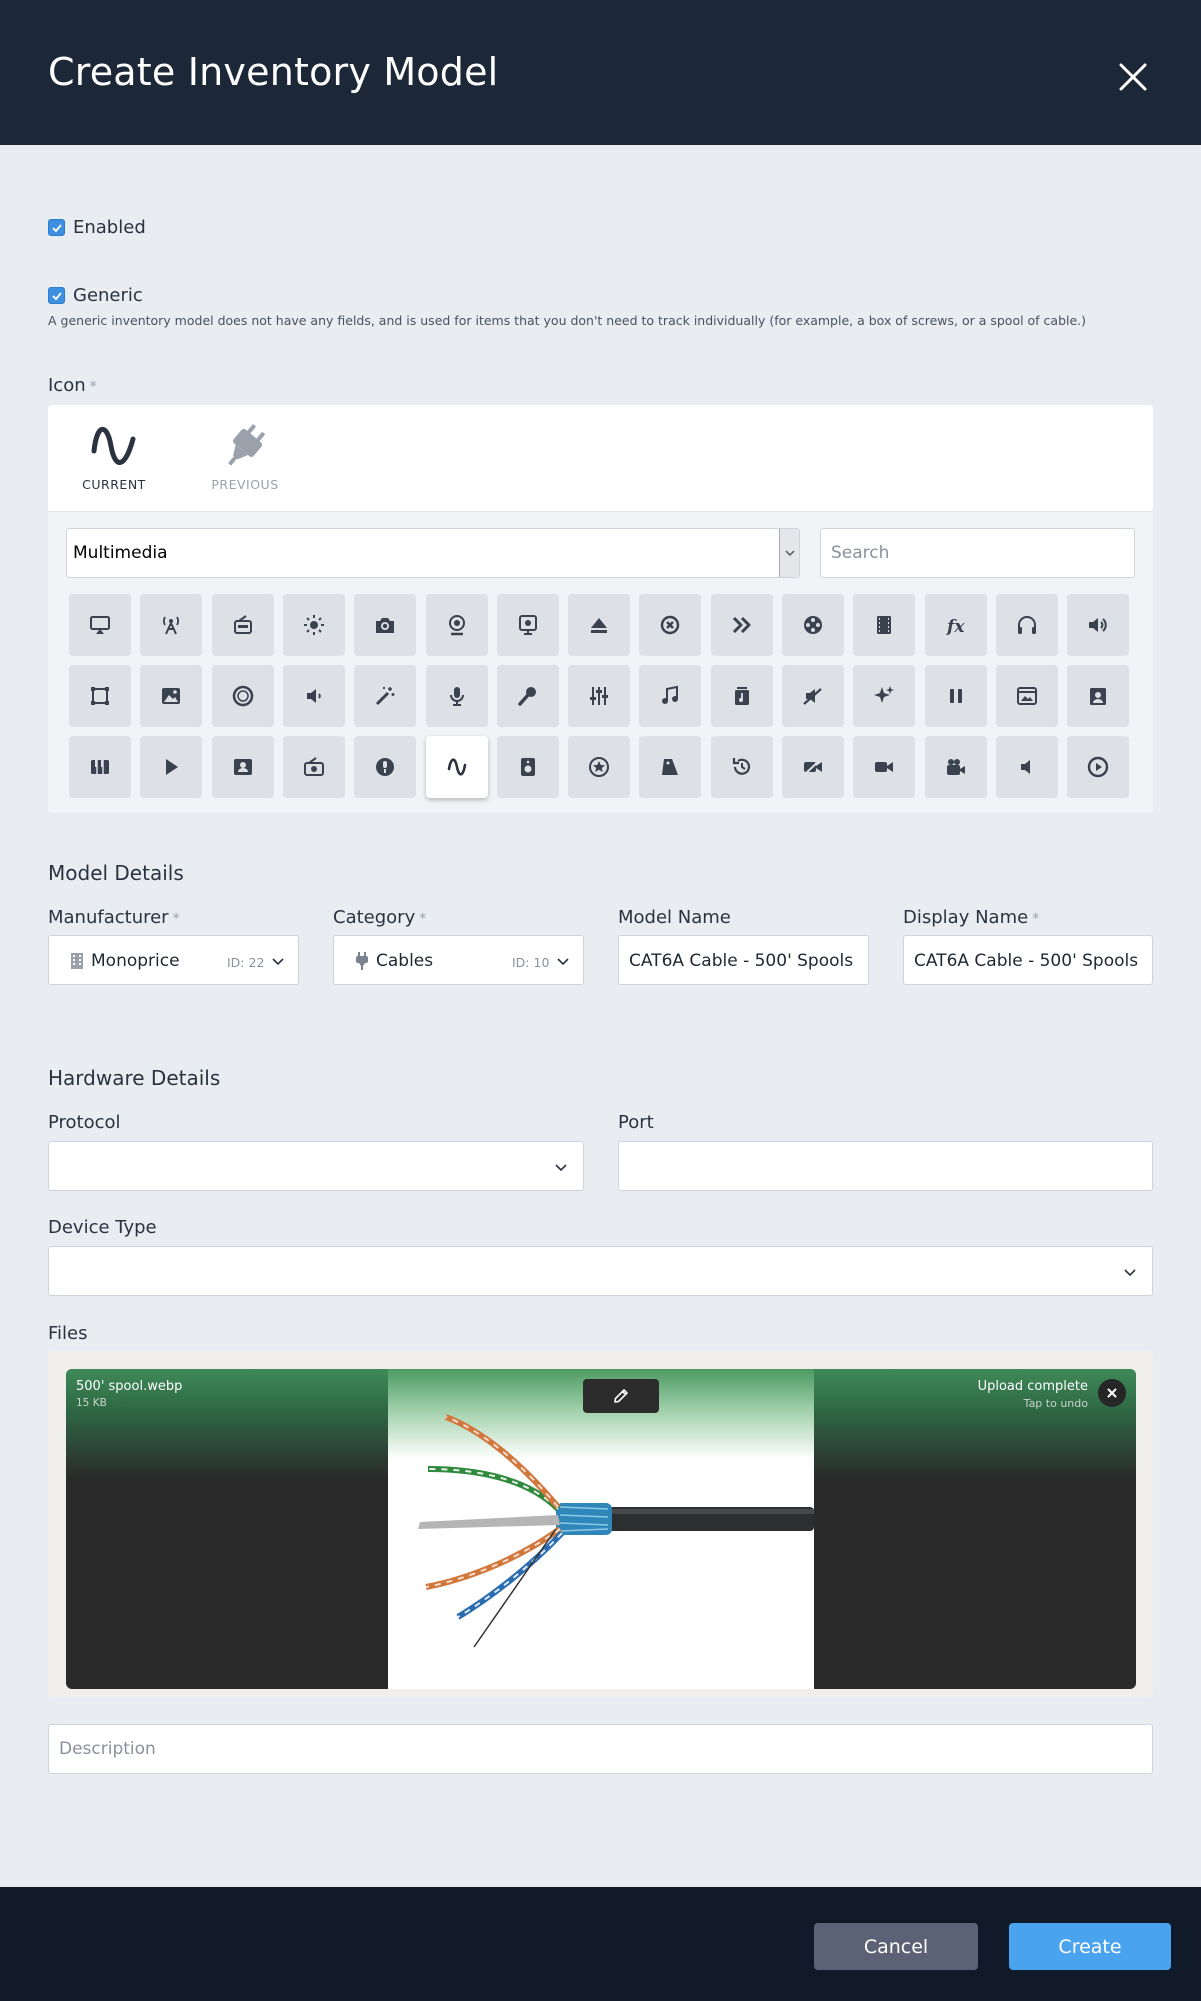 This screenshot has height=2001, width=1201. I want to click on image-icon, so click(171, 696).